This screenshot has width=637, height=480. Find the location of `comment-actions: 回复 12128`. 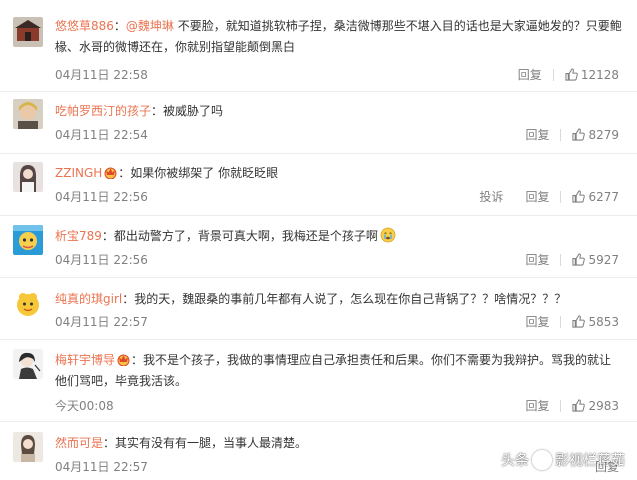

comment-actions: 回复 12128 is located at coordinates (557, 74).